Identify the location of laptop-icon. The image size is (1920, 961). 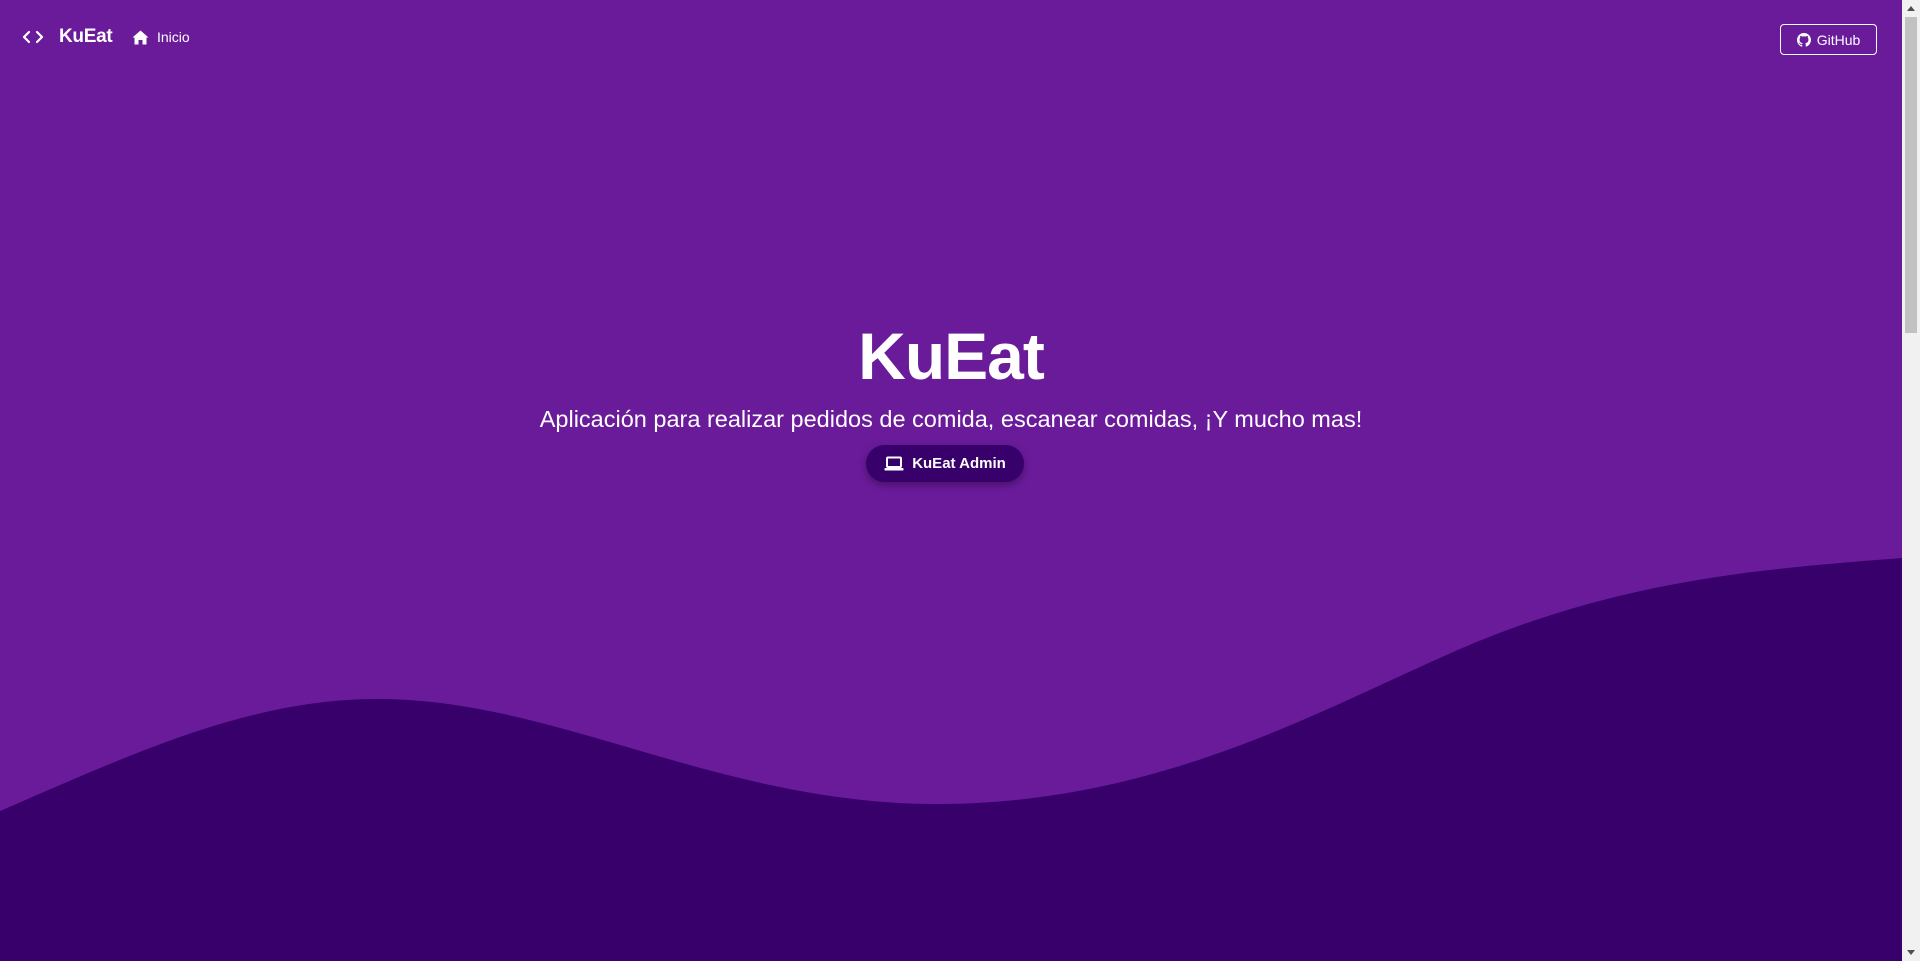
(898, 463).